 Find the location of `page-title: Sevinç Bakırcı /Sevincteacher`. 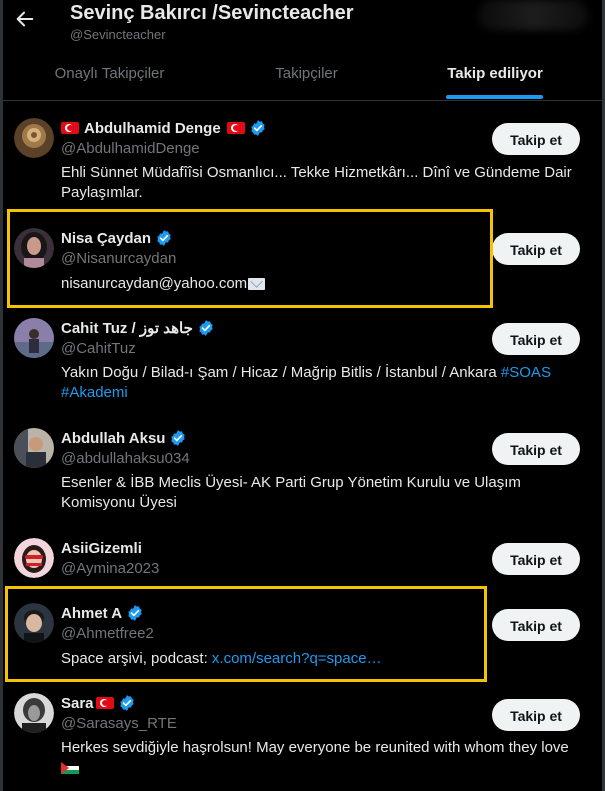

page-title: Sevinç Bakırcı /Sevincteacher is located at coordinates (212, 13).